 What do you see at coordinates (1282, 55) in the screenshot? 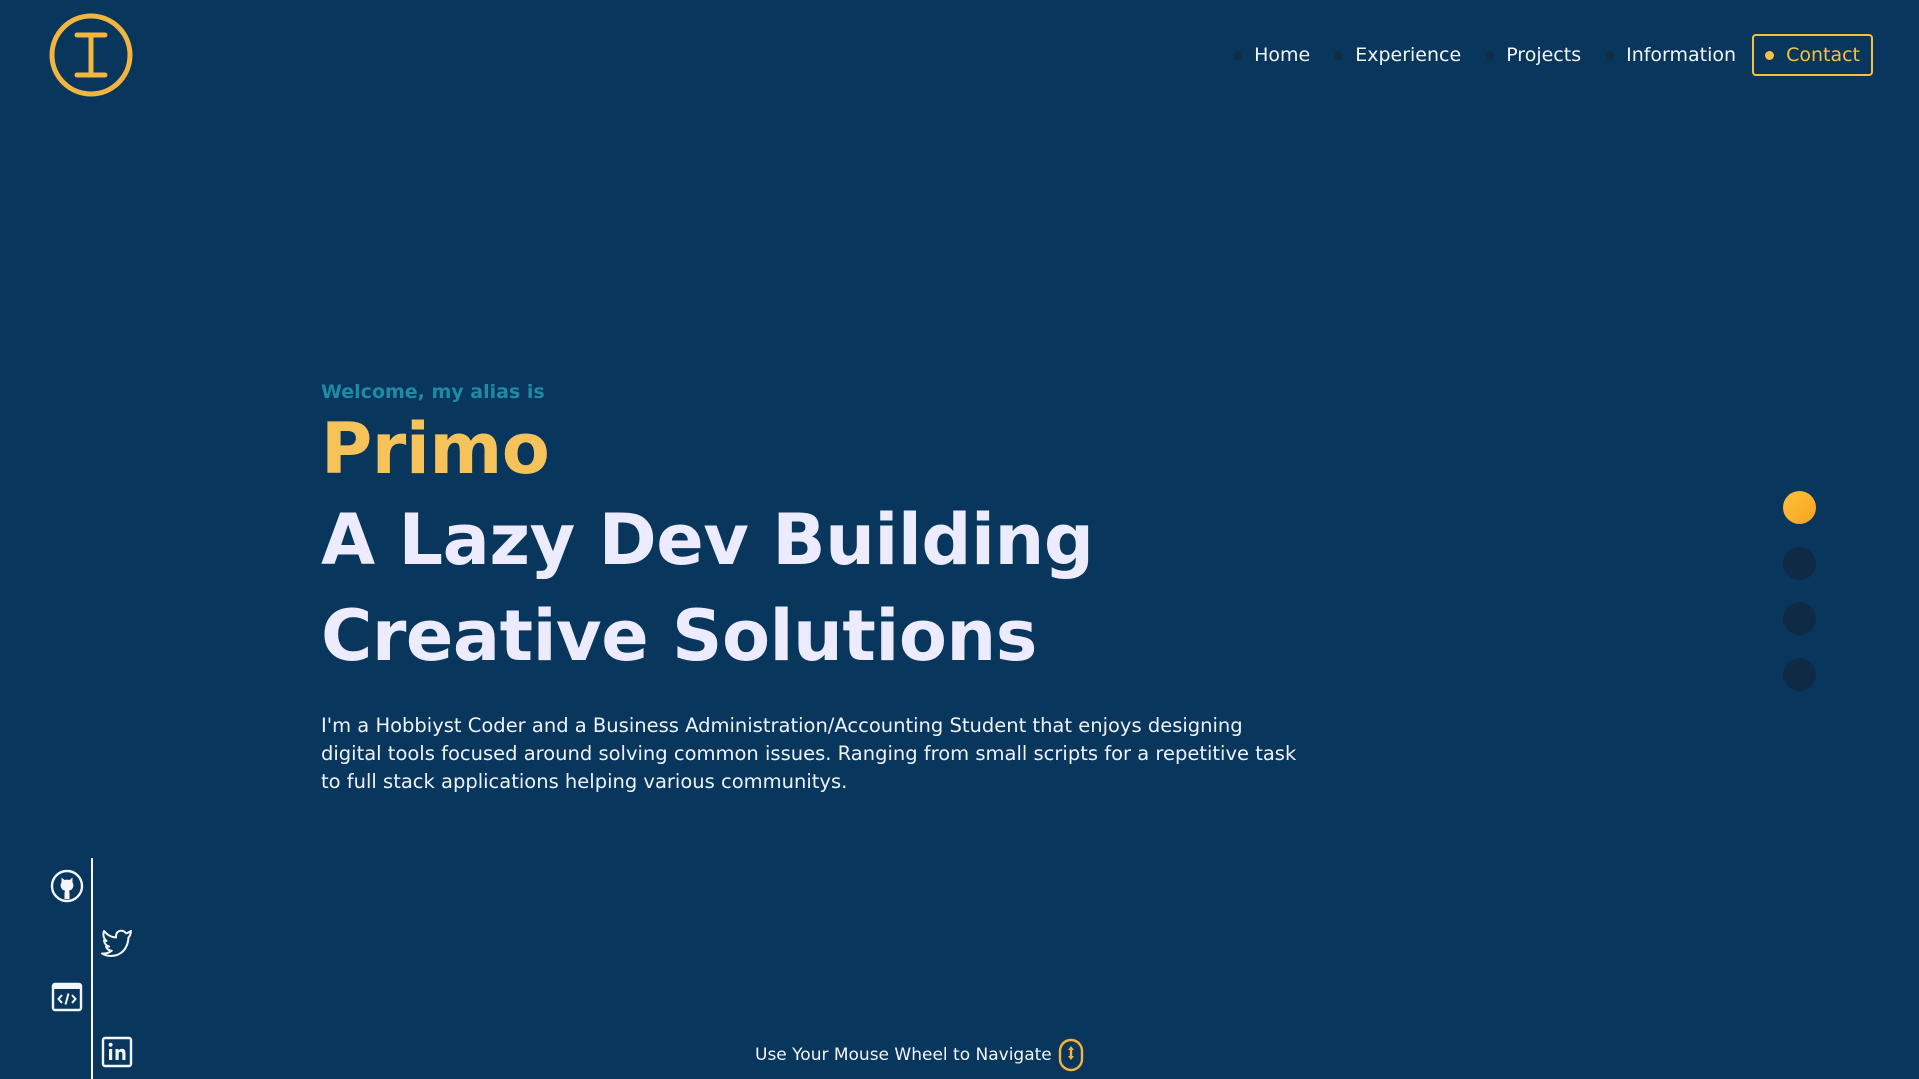
I see `nav-home-label: Home` at bounding box center [1282, 55].